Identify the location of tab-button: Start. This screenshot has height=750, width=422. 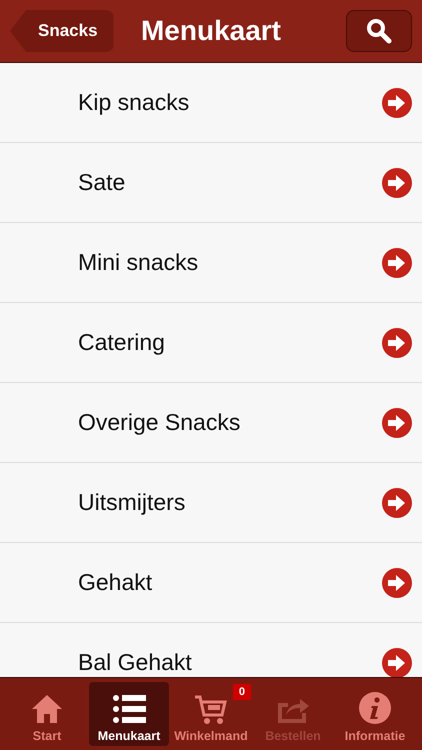
(47, 714).